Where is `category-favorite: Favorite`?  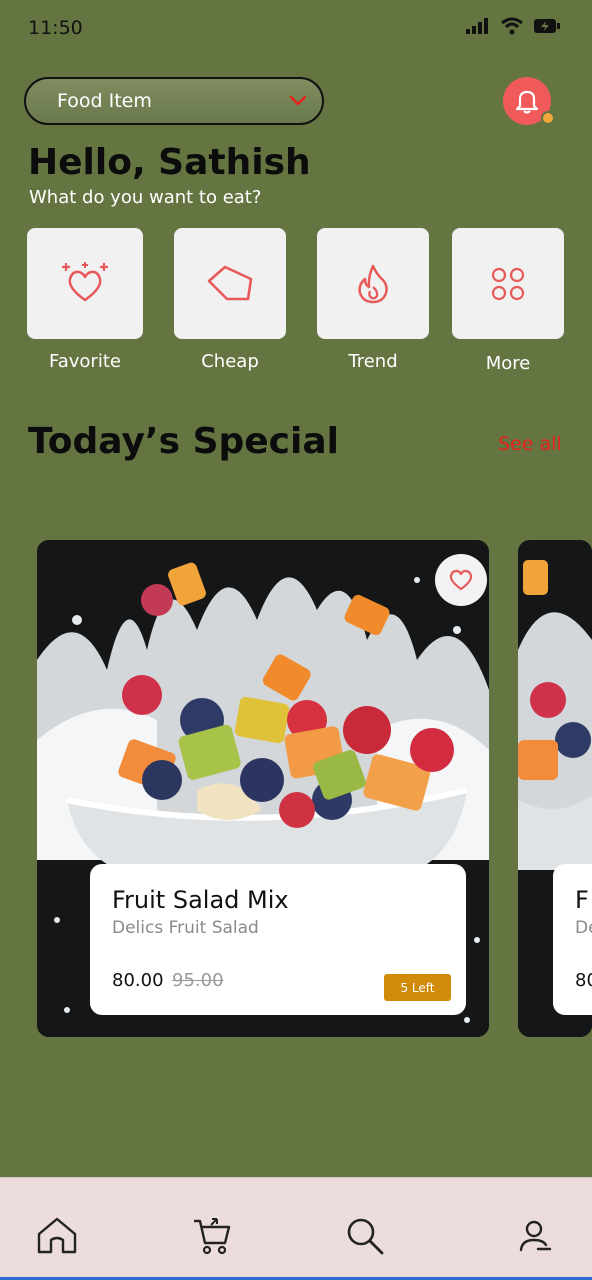
category-favorite: Favorite is located at coordinates (85, 300).